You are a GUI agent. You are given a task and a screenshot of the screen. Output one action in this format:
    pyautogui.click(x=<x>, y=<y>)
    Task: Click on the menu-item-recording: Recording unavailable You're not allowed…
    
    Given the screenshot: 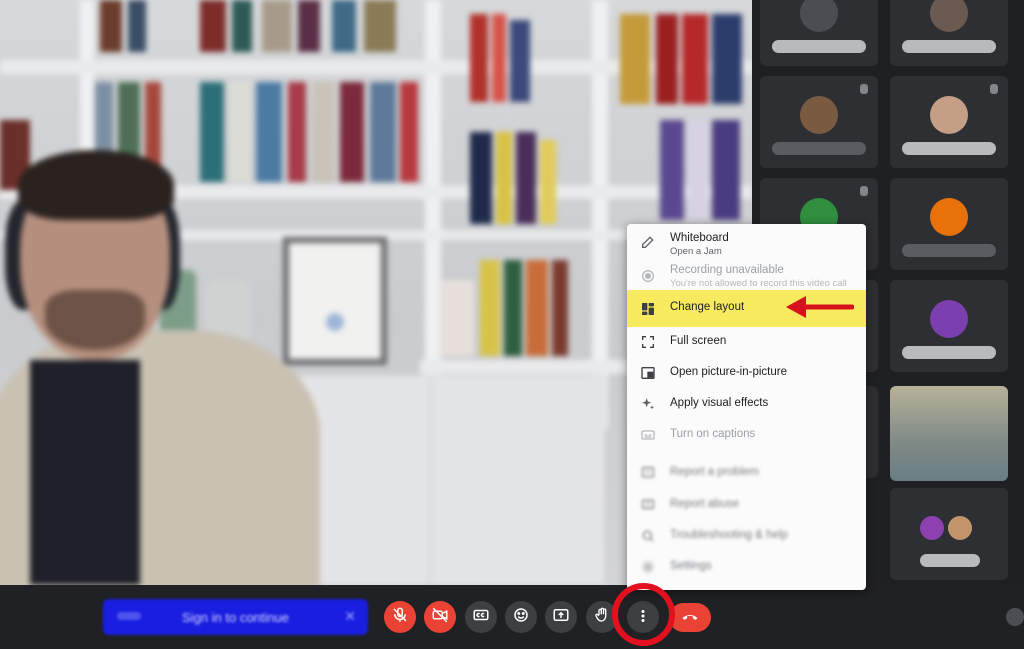 What is the action you would take?
    pyautogui.click(x=746, y=276)
    